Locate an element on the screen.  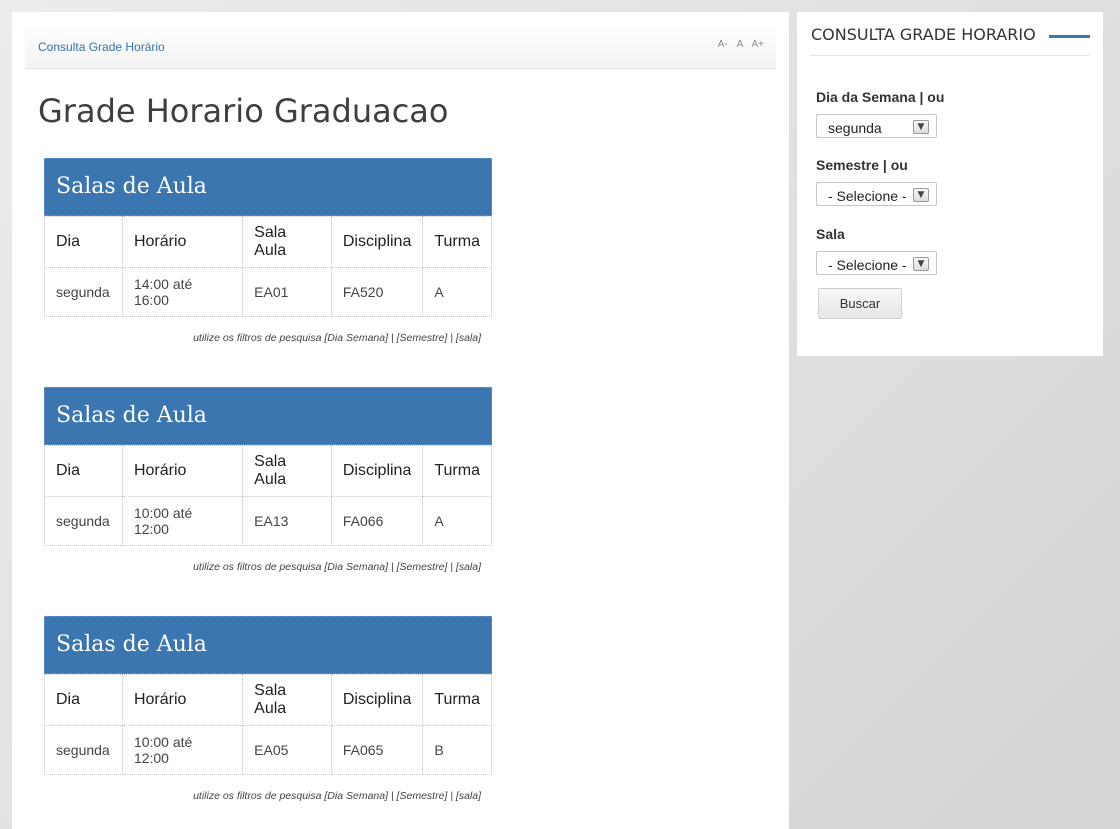
table-row: segunda 14:00 até 16:00 EA01 FA520 A is located at coordinates (268, 292).